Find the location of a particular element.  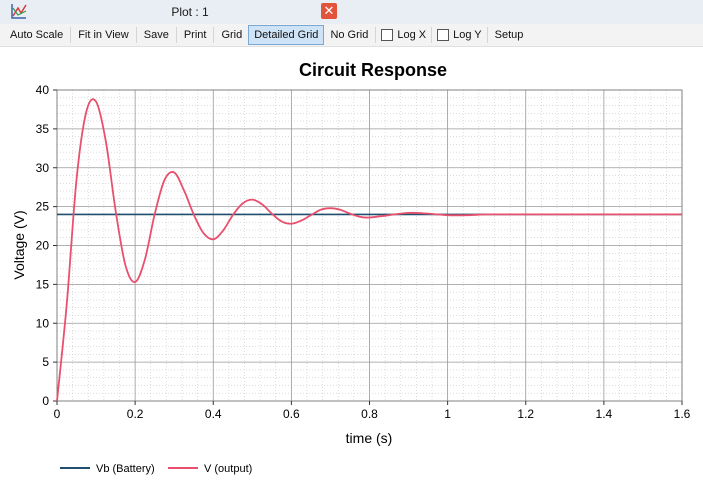

log-x-checkbox: Log X is located at coordinates (403, 35).